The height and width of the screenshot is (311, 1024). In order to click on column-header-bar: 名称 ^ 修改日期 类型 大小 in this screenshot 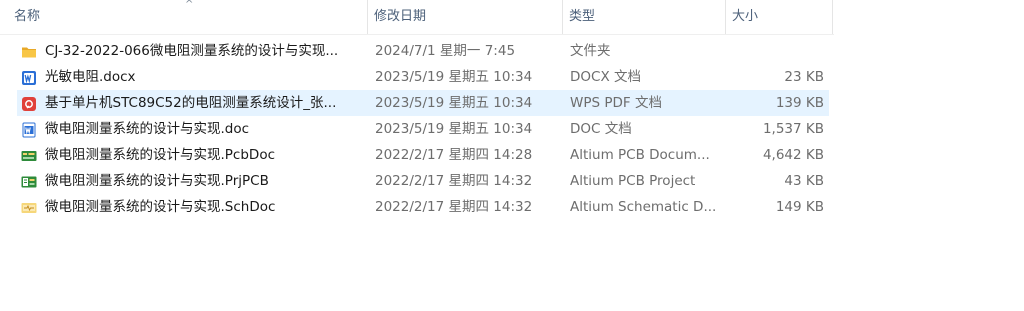, I will do `click(417, 17)`.